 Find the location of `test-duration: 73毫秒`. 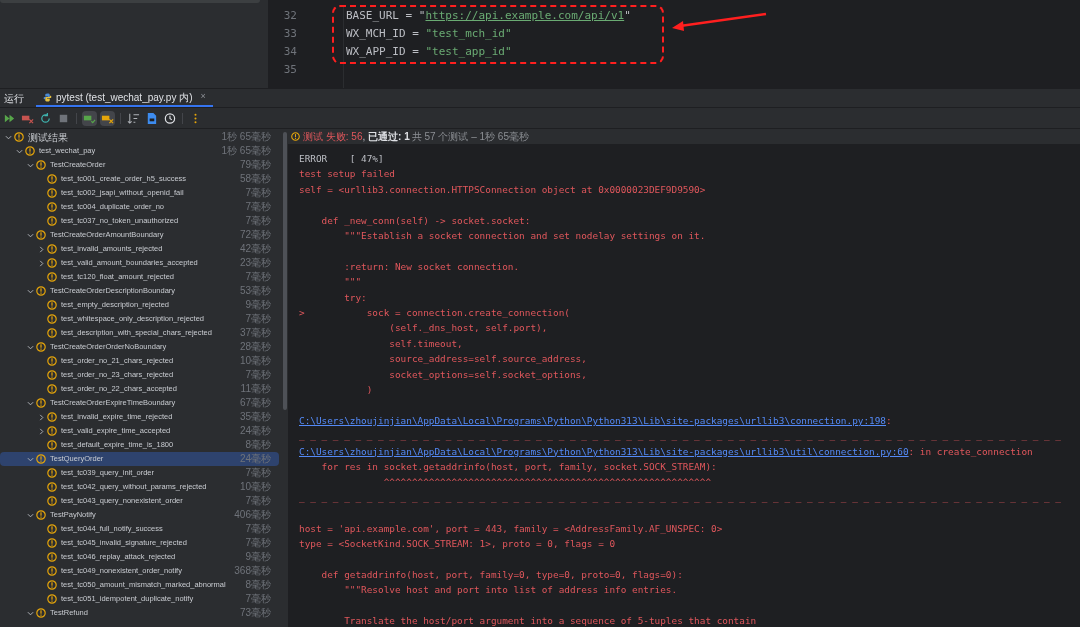

test-duration: 73毫秒 is located at coordinates (255, 613).